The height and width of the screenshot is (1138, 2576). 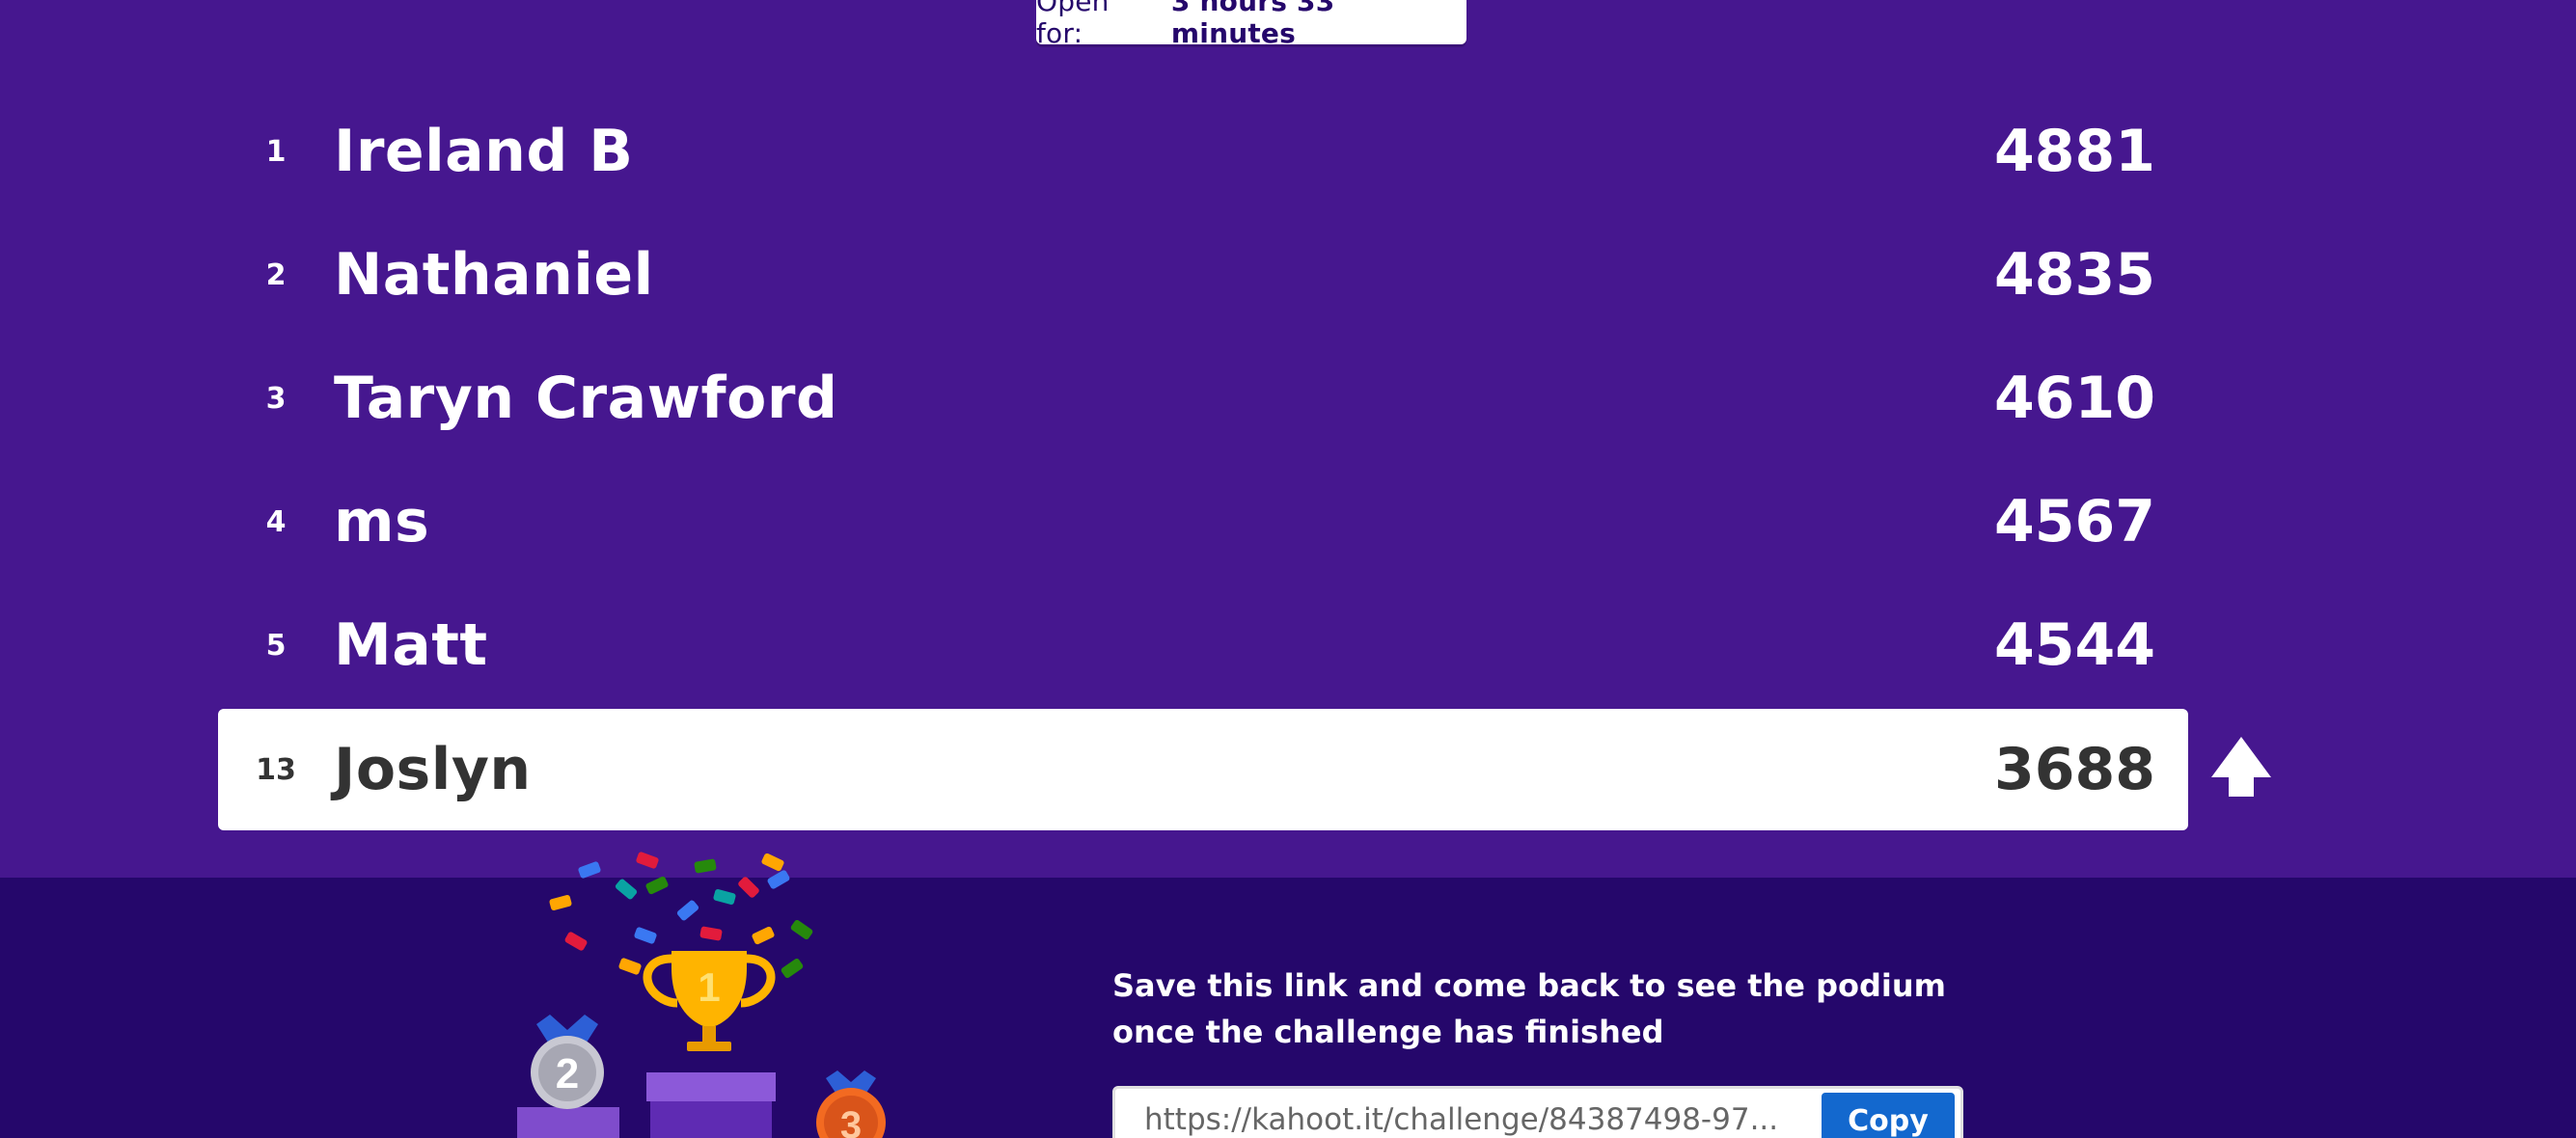 I want to click on leaderboard-row: 1 Ireland B 4881, so click(x=1203, y=152).